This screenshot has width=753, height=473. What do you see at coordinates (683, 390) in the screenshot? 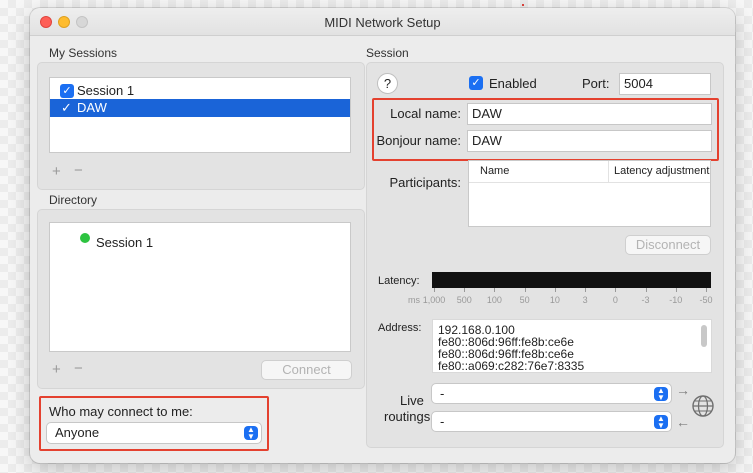
I see `arrow-right-icon: →` at bounding box center [683, 390].